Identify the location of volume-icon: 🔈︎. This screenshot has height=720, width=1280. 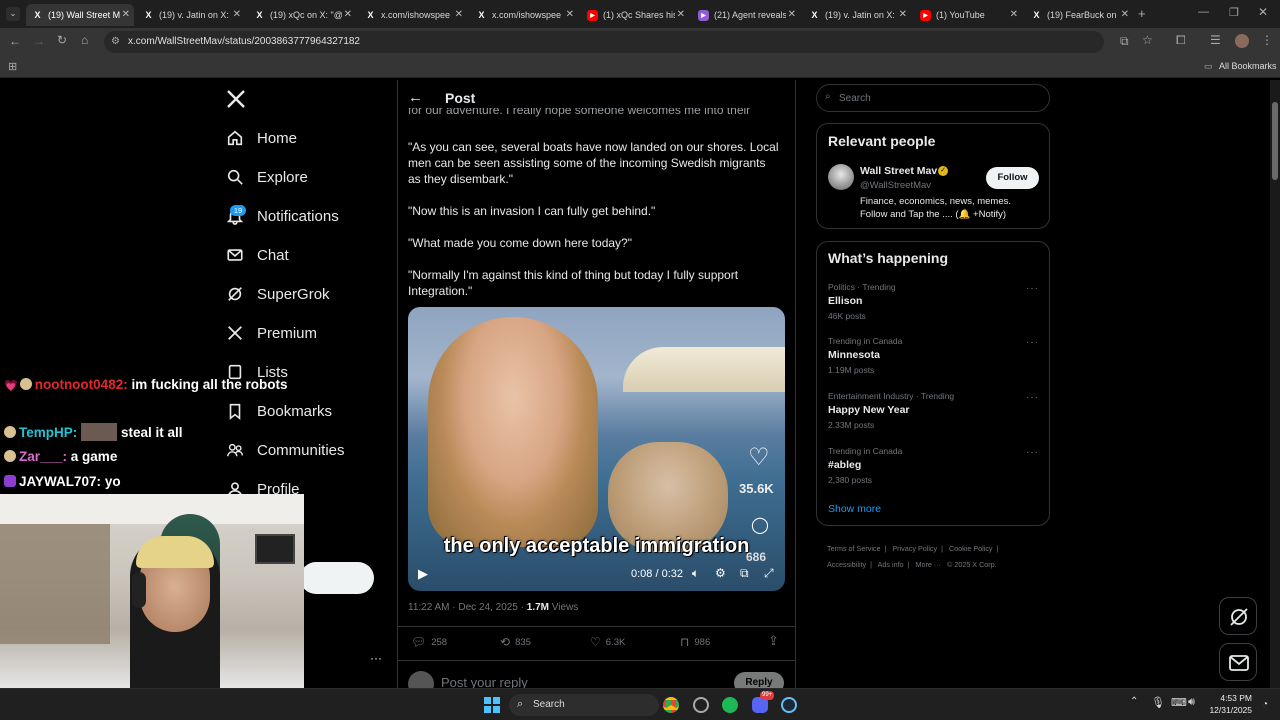
(695, 573).